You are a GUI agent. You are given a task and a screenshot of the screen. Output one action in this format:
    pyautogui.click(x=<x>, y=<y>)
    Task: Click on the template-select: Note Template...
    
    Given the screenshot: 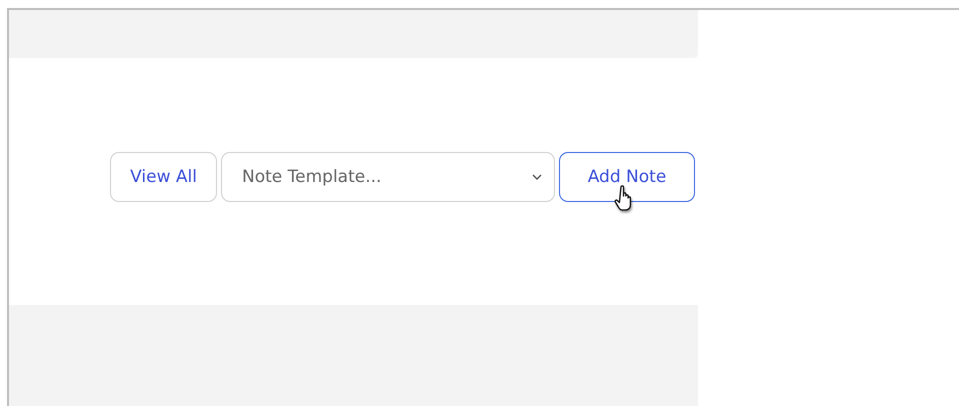 What is the action you would take?
    pyautogui.click(x=388, y=177)
    